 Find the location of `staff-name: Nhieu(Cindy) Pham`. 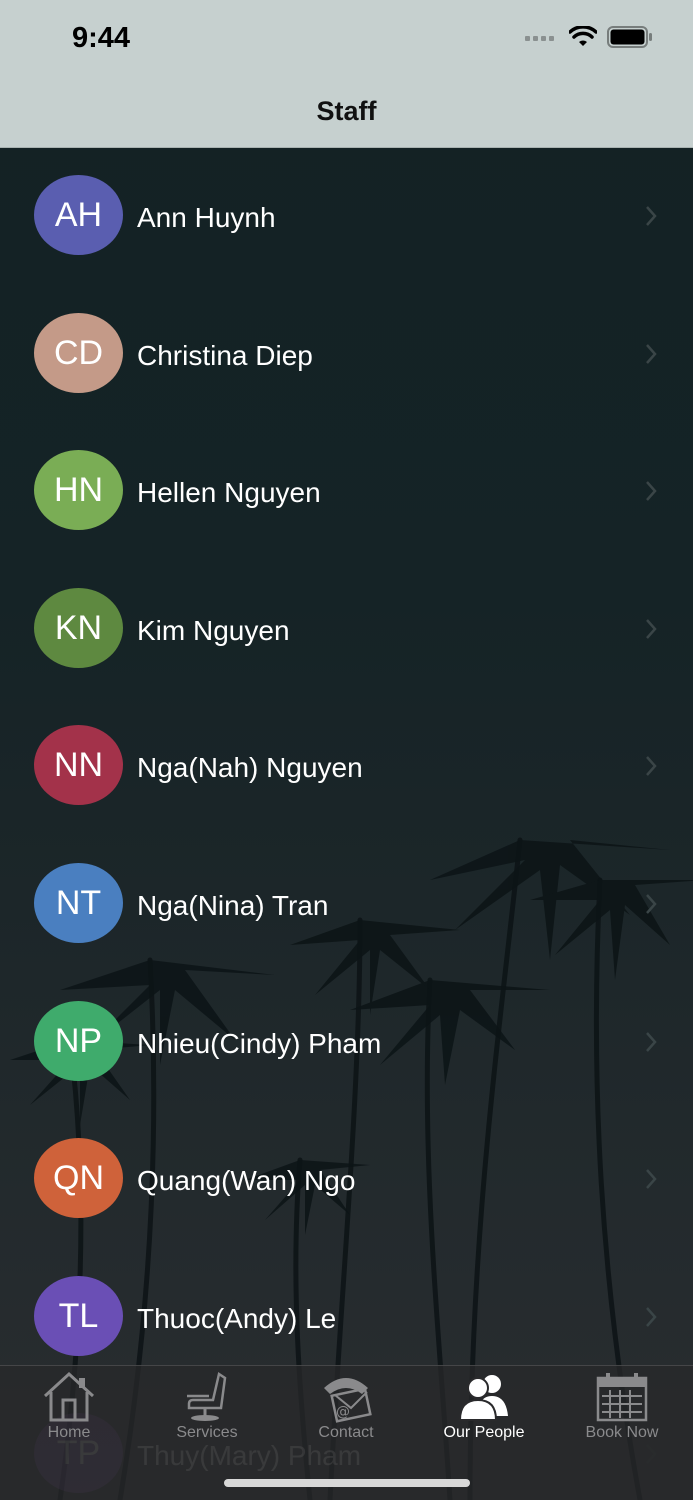

staff-name: Nhieu(Cindy) Pham is located at coordinates (259, 1043).